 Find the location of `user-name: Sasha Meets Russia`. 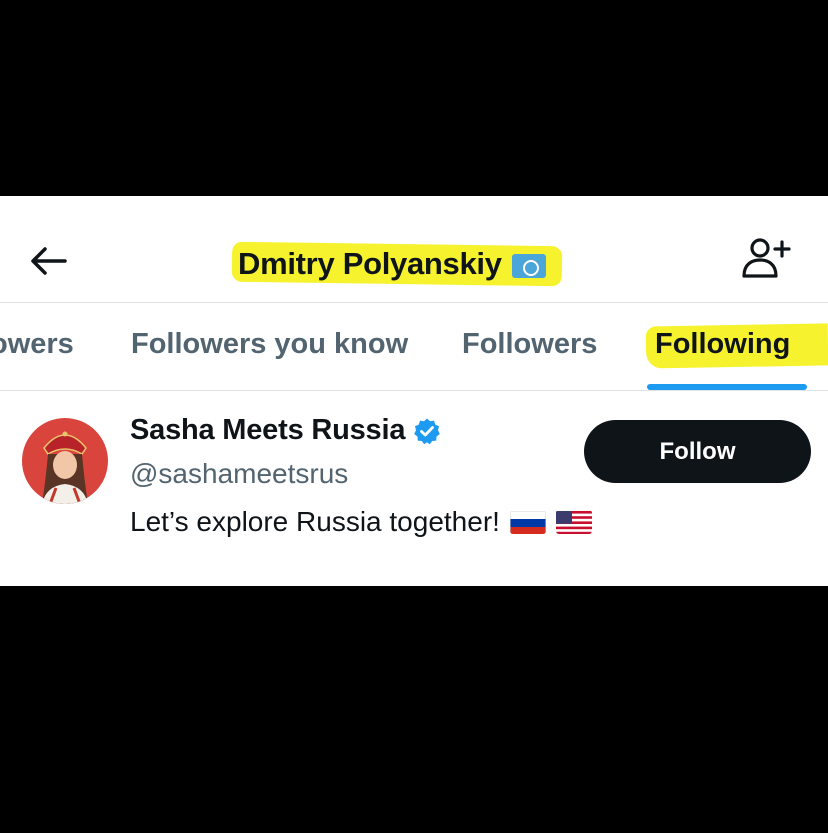

user-name: Sasha Meets Russia is located at coordinates (267, 430).